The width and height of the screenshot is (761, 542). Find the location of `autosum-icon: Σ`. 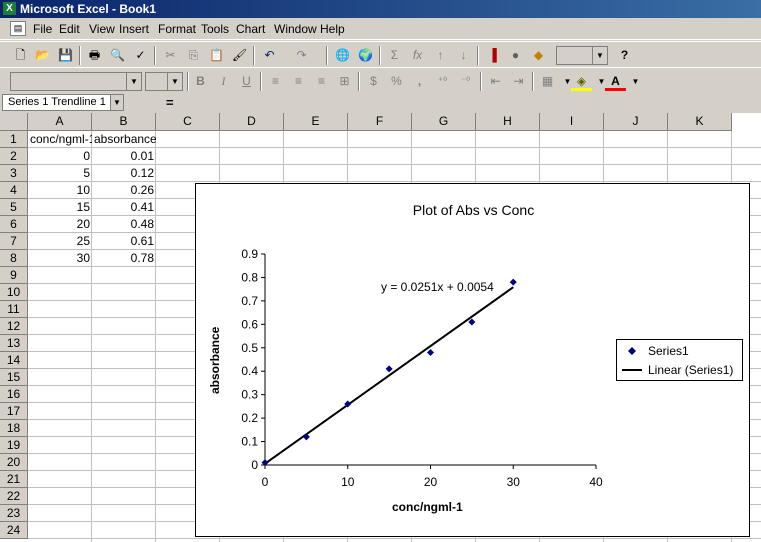

autosum-icon: Σ is located at coordinates (394, 55).